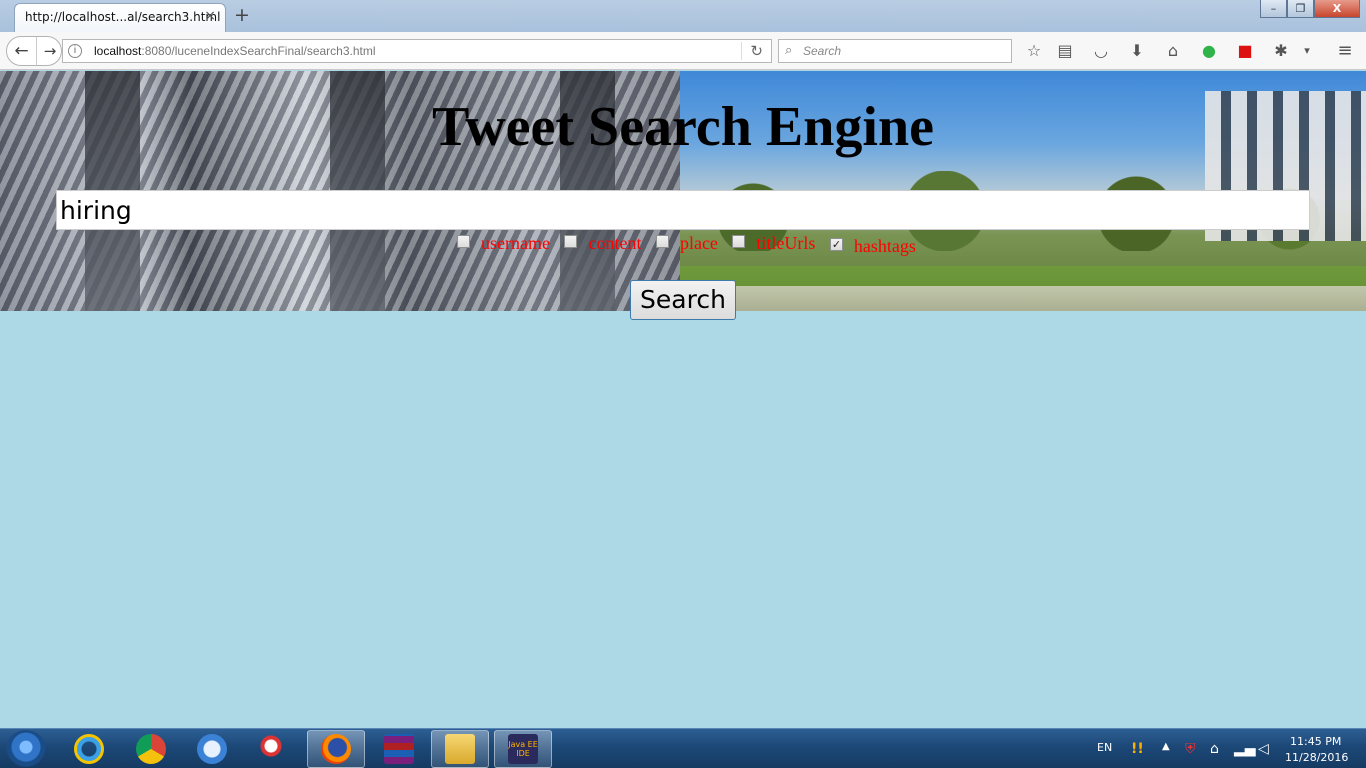  I want to click on extension-icon: ✱, so click(1281, 51).